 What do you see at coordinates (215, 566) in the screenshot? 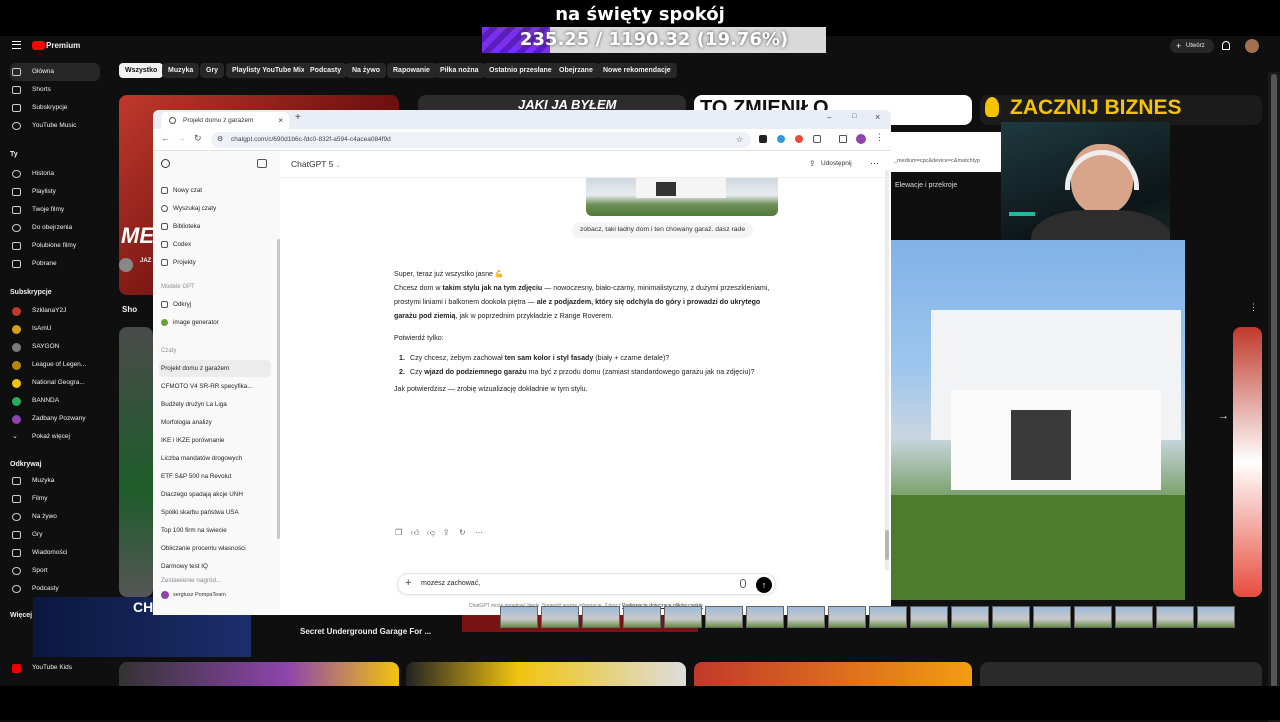
I see `chat-item: Darmowy test IQ` at bounding box center [215, 566].